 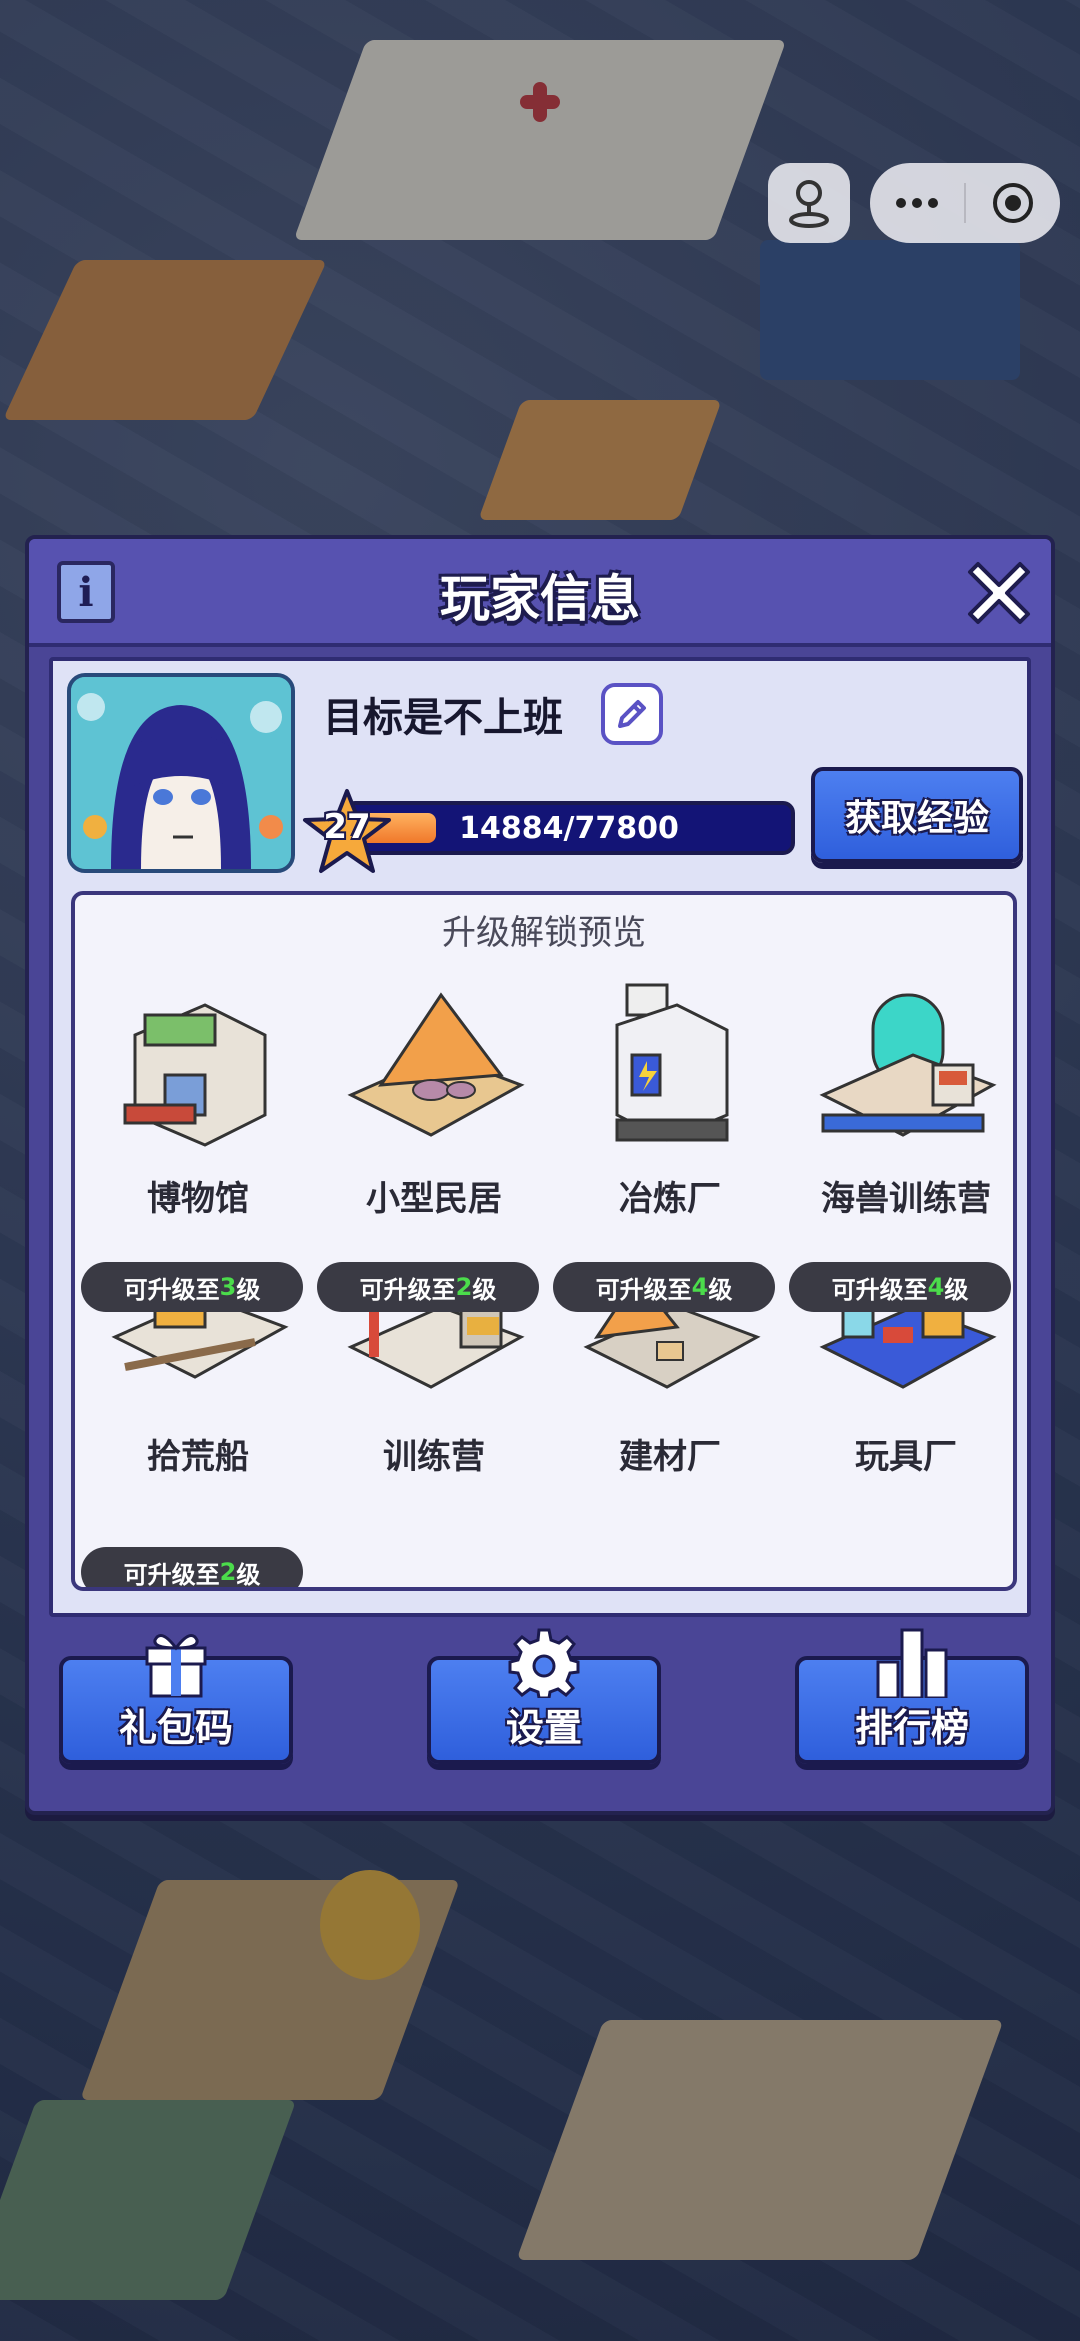 I want to click on joystick-button, so click(x=809, y=203).